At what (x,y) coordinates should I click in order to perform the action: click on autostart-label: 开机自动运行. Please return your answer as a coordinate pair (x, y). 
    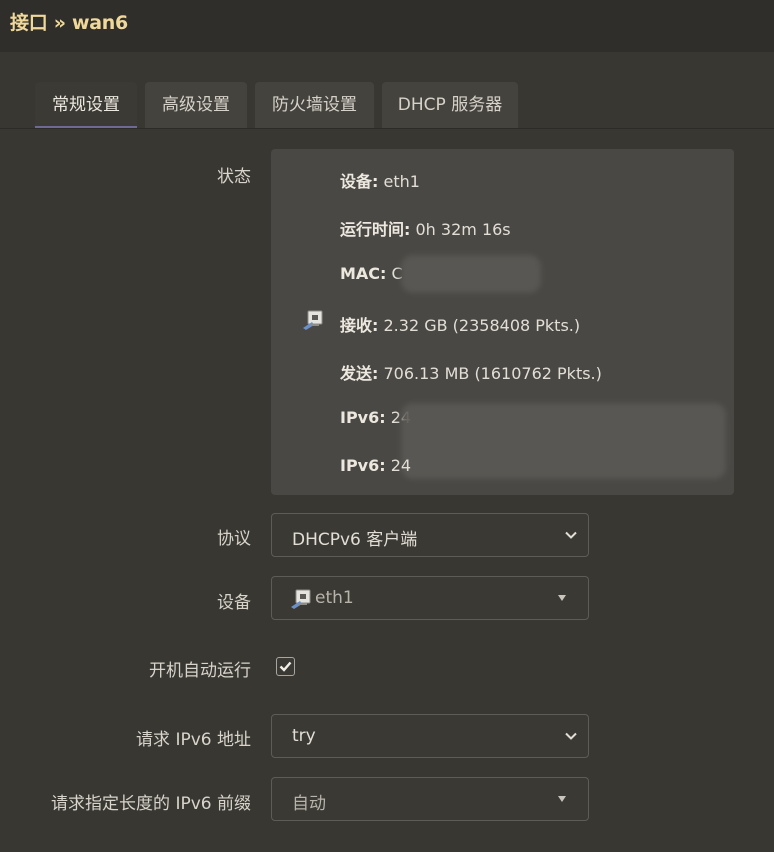
    Looking at the image, I should click on (200, 671).